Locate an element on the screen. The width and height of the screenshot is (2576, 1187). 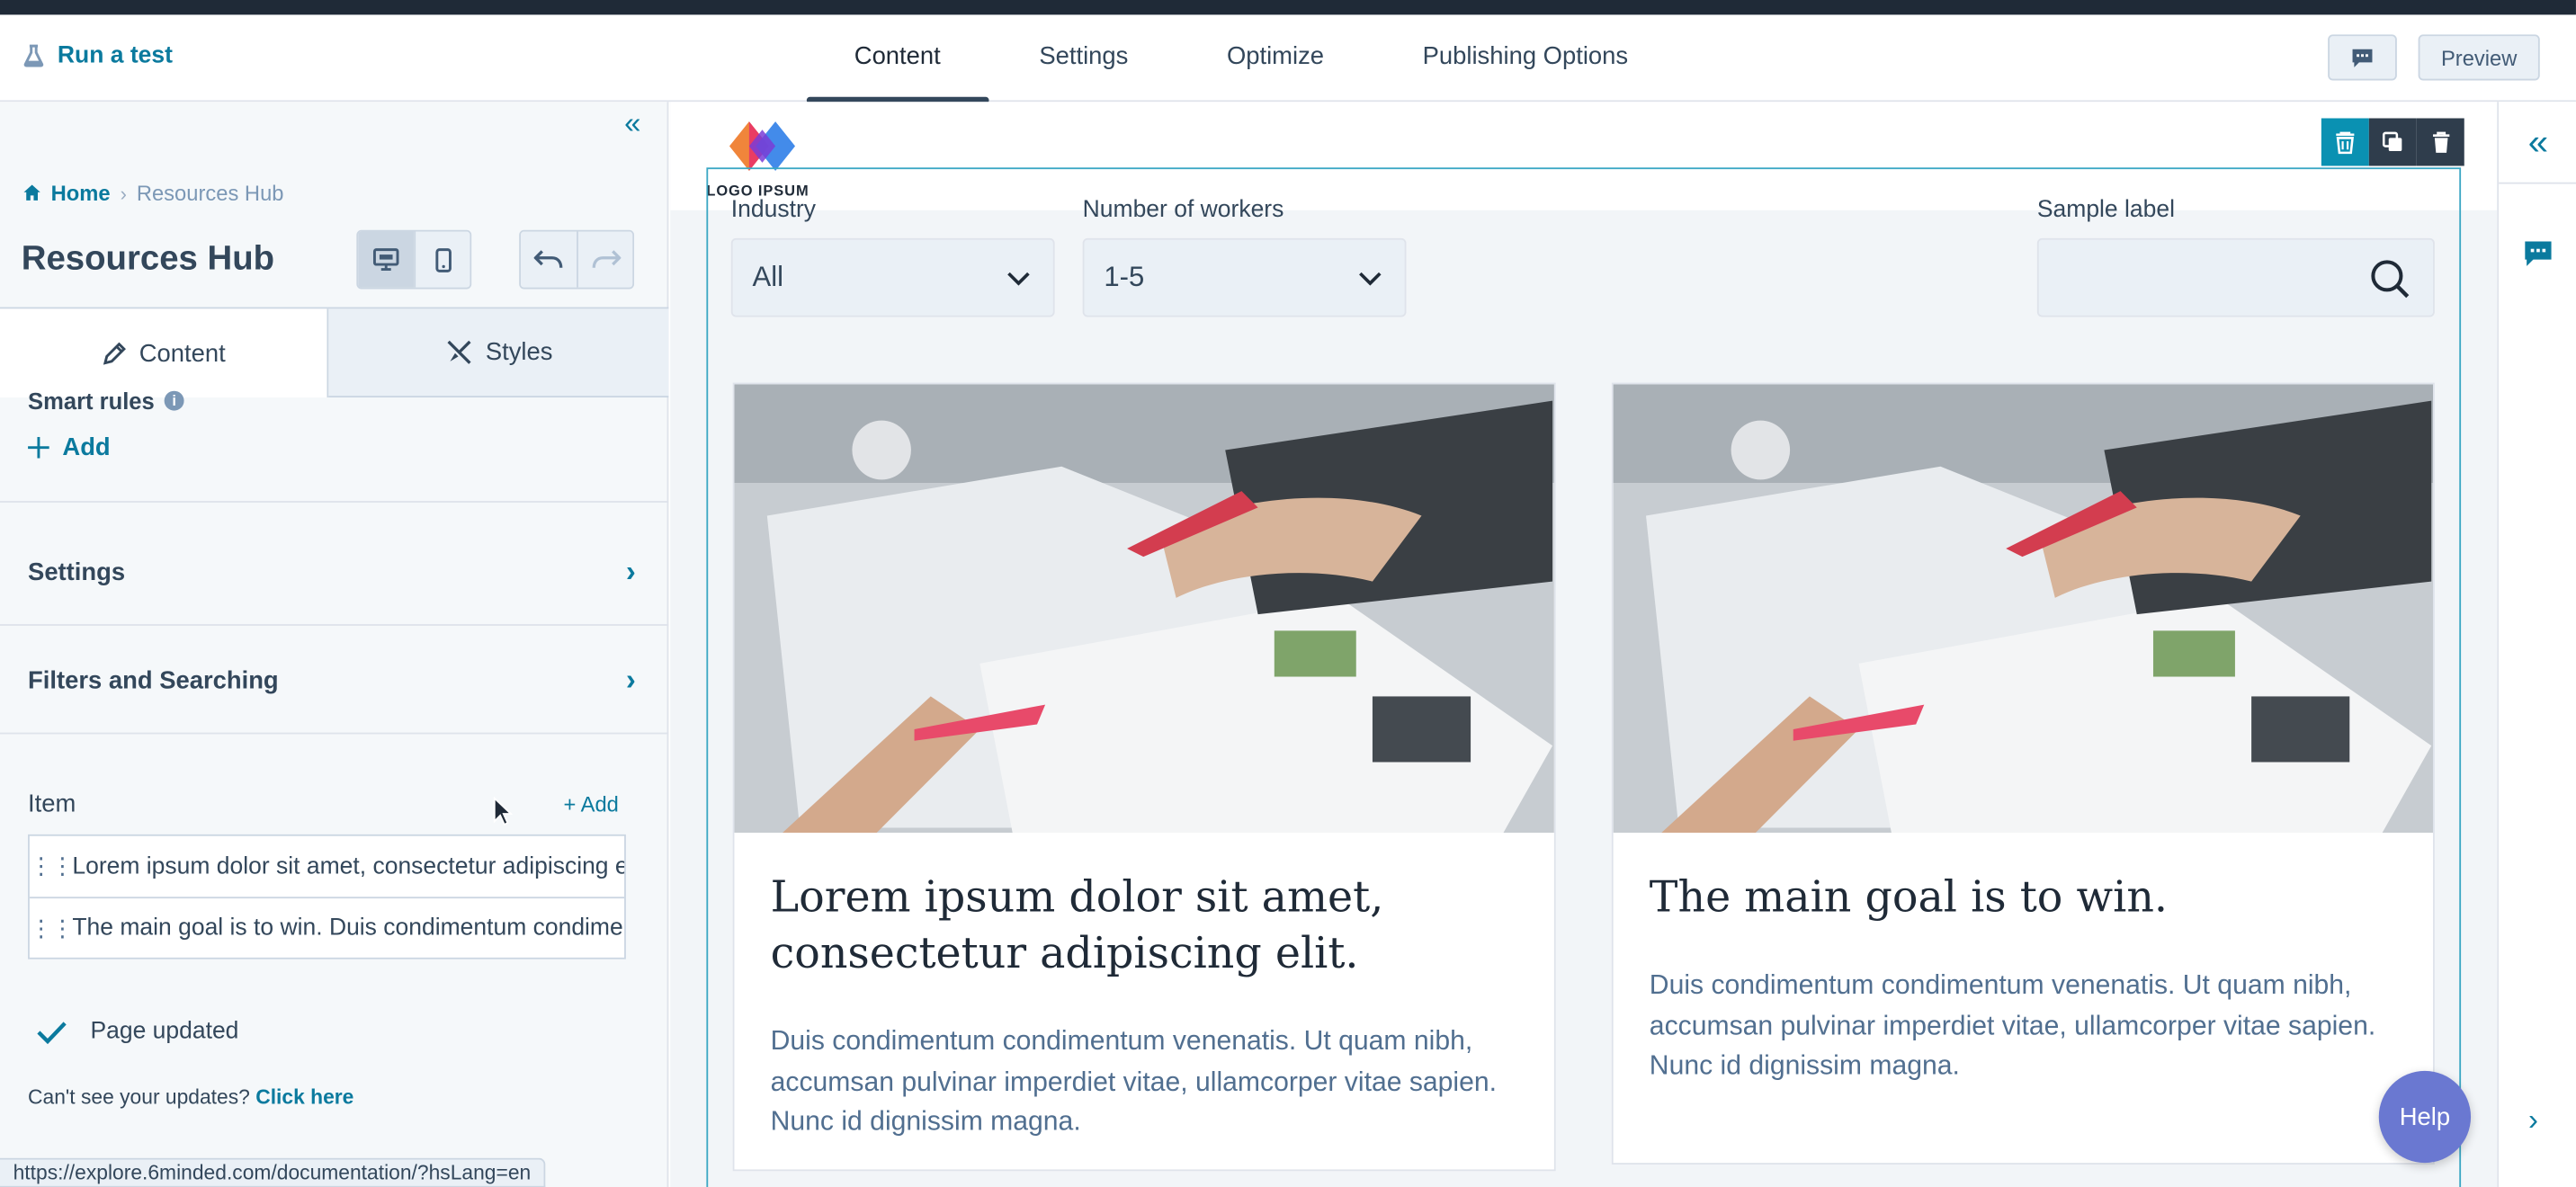
page-updated-label: Page updated is located at coordinates (164, 1031).